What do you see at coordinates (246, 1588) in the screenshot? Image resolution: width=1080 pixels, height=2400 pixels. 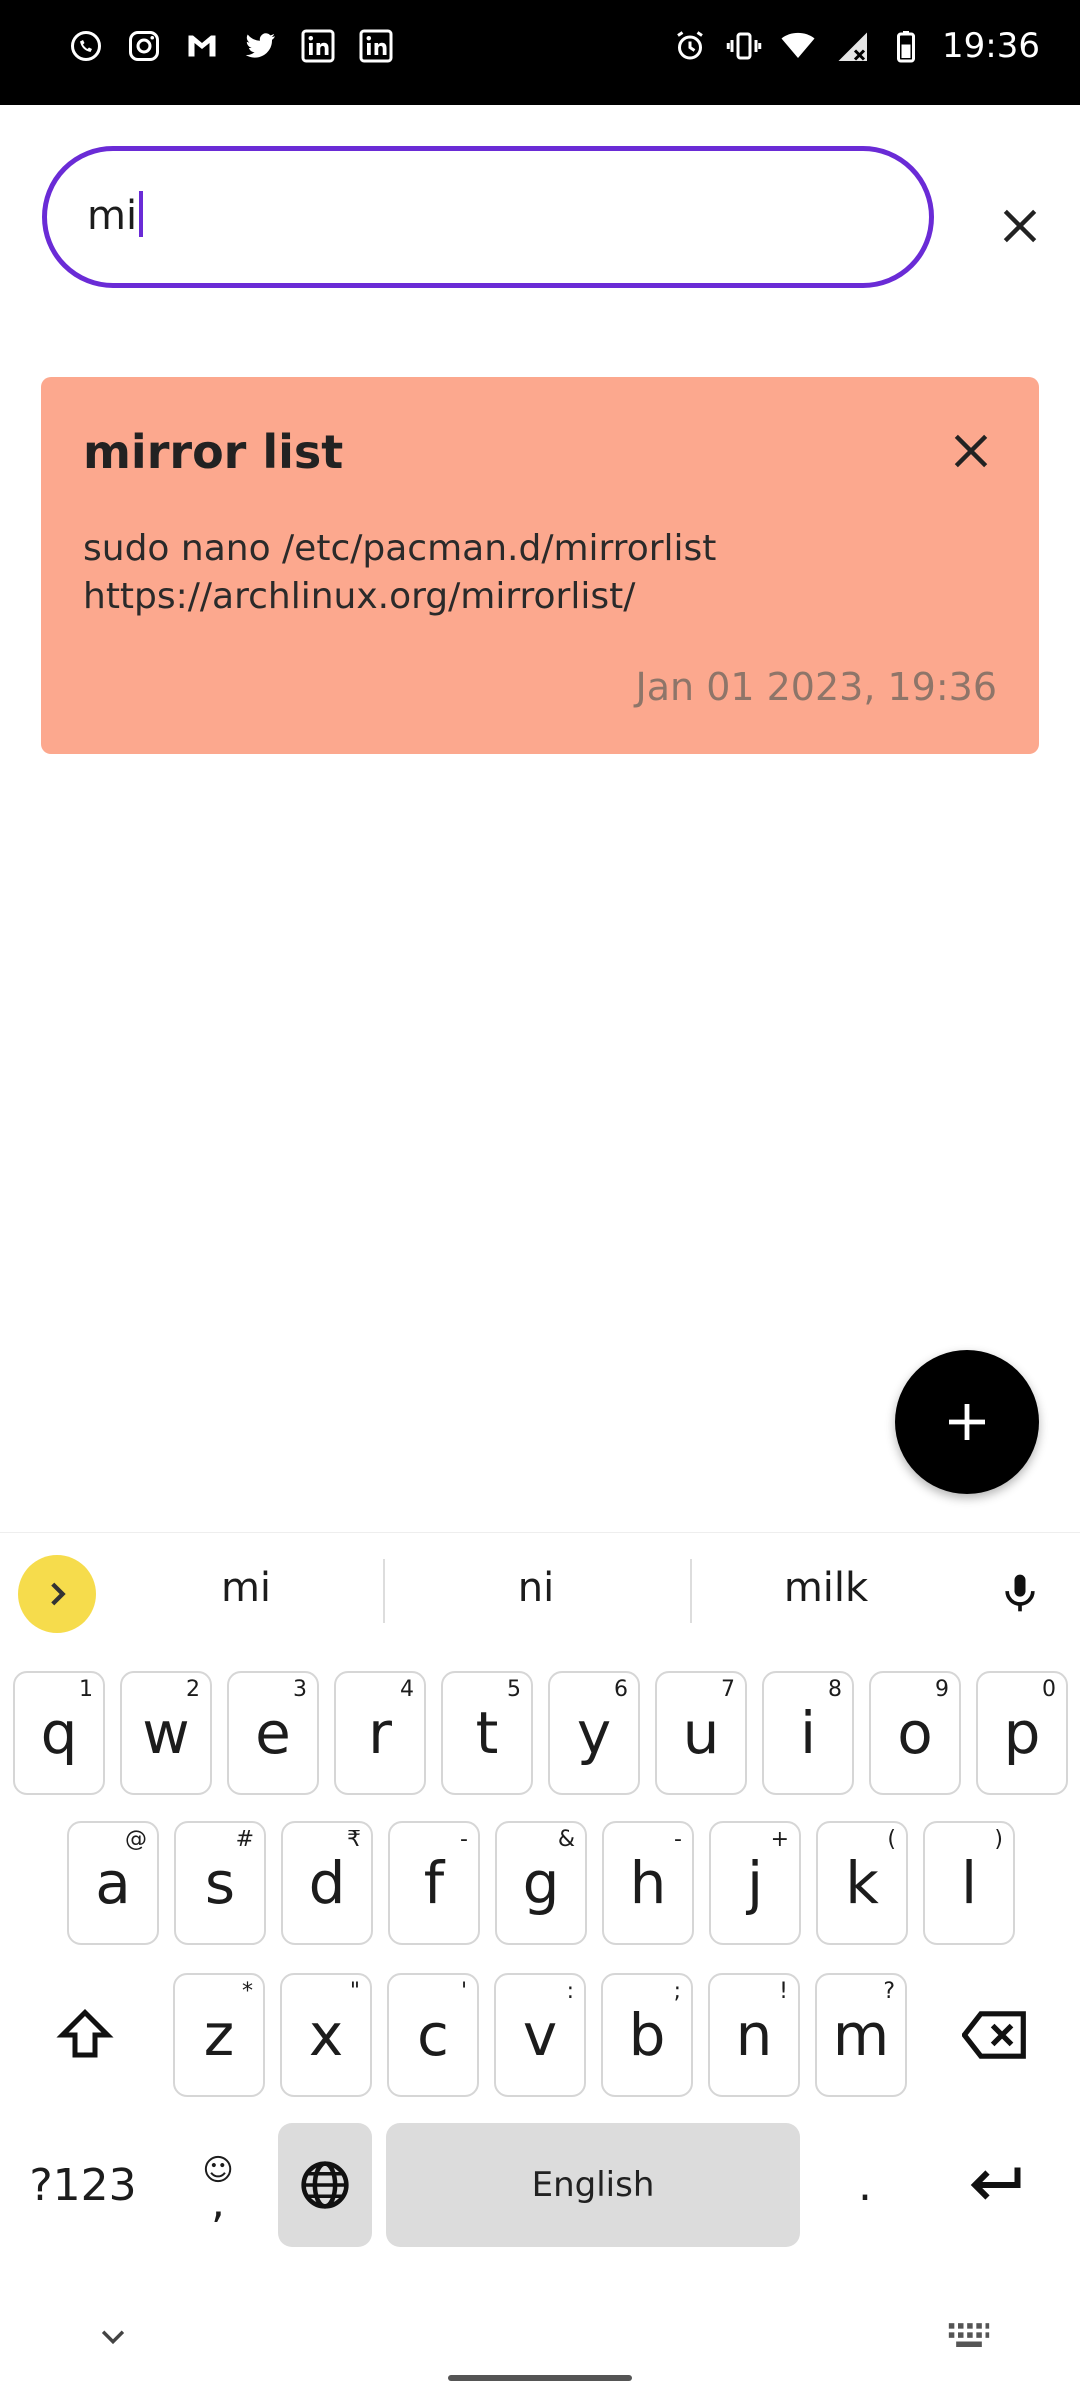 I see `suggestion-1: mi` at bounding box center [246, 1588].